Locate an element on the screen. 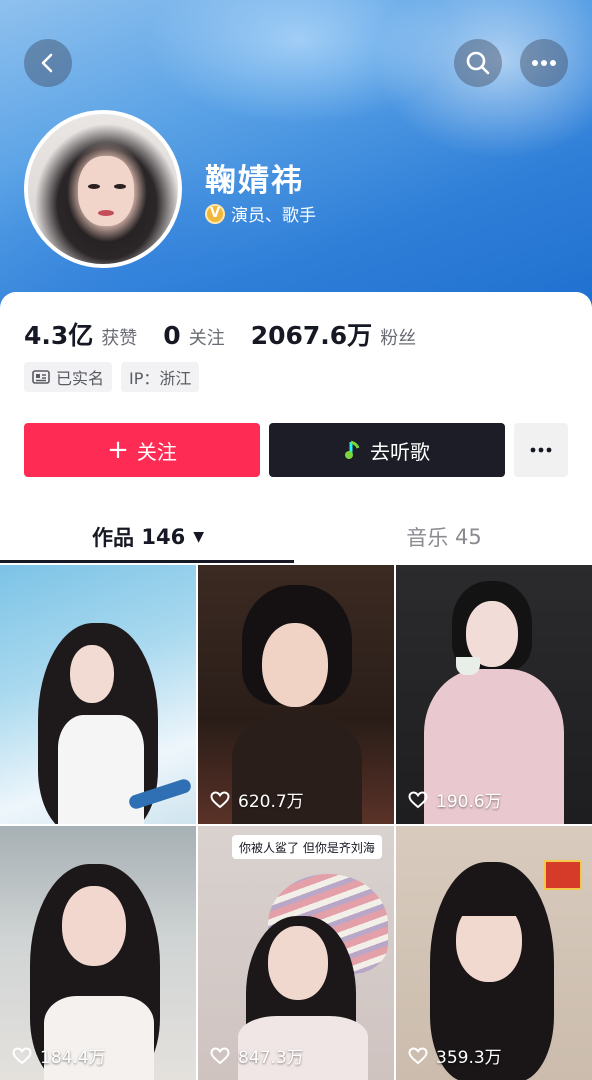 The height and width of the screenshot is (1080, 592). listen-label: 去听歌 is located at coordinates (400, 451).